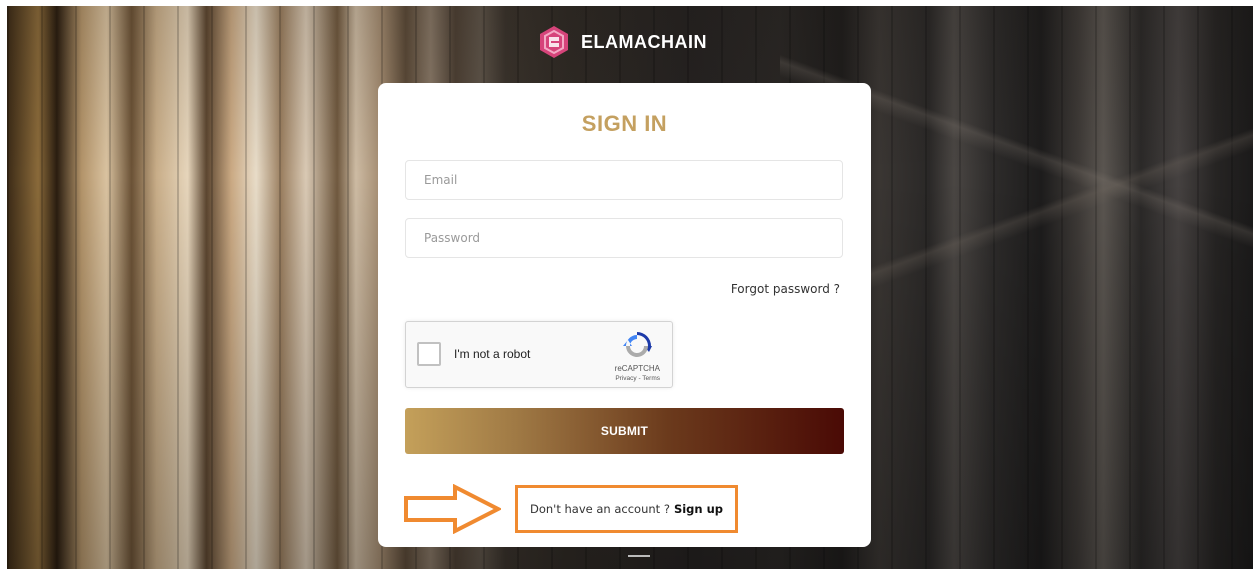 This screenshot has height=569, width=1253. I want to click on brand-header: ELAMACHAIN, so click(622, 42).